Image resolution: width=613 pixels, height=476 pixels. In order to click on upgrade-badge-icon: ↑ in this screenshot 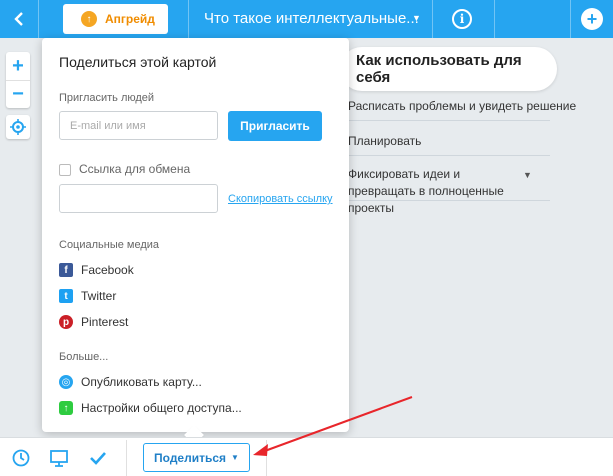, I will do `click(89, 19)`.